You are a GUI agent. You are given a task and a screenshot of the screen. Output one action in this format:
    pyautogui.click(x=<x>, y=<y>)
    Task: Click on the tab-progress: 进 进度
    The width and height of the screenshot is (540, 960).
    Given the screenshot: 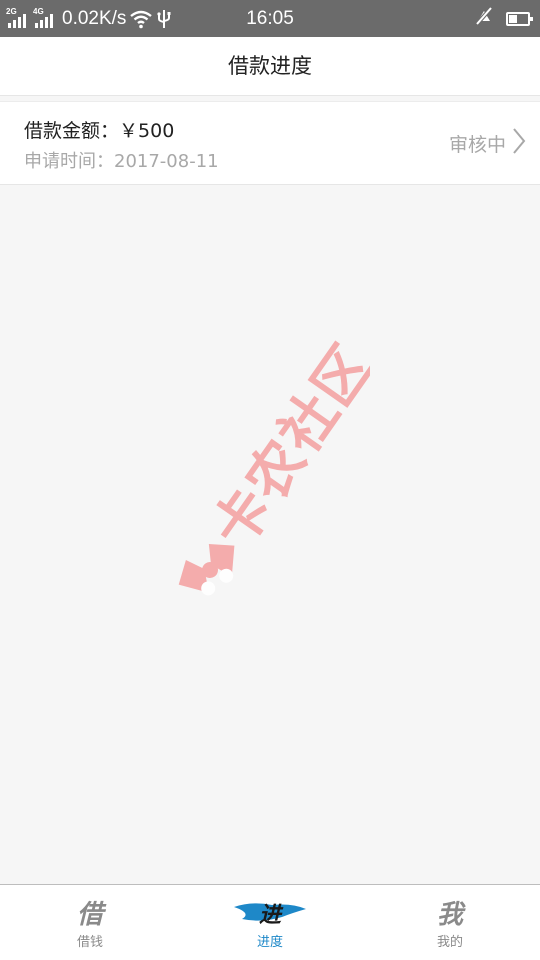 What is the action you would take?
    pyautogui.click(x=270, y=922)
    